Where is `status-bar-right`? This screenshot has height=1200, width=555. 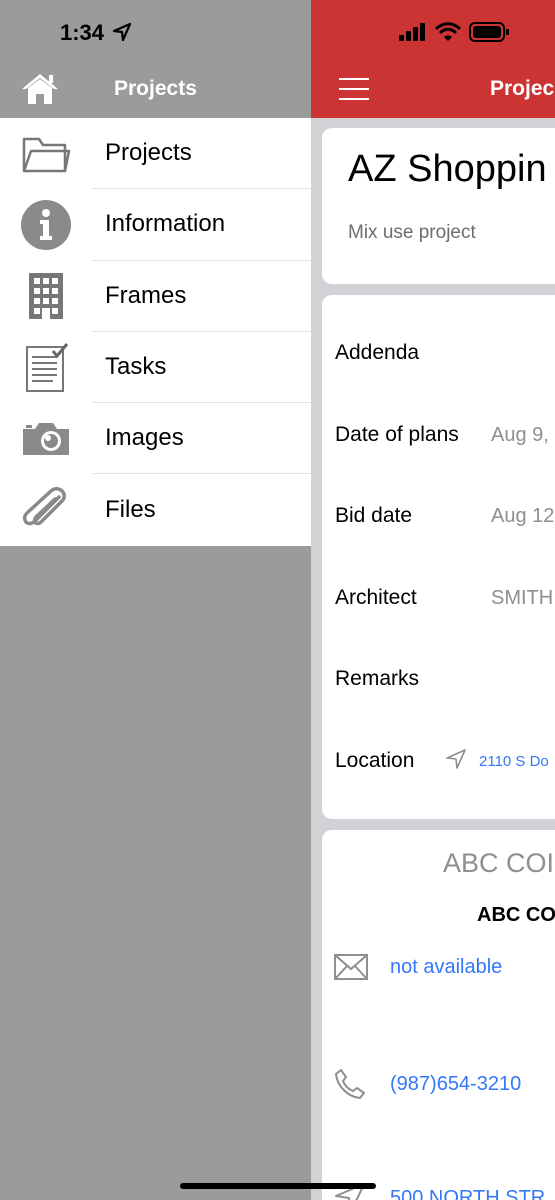 status-bar-right is located at coordinates (454, 34).